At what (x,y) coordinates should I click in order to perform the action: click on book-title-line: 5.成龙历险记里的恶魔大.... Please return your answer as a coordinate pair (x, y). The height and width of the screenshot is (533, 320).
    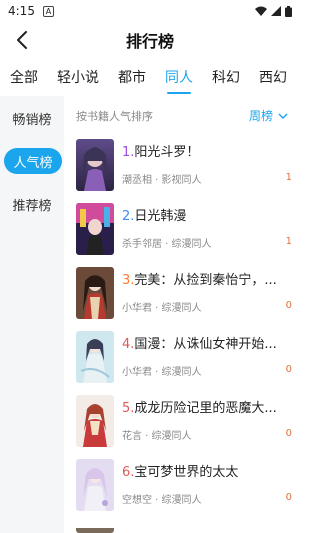
    Looking at the image, I should click on (206, 406).